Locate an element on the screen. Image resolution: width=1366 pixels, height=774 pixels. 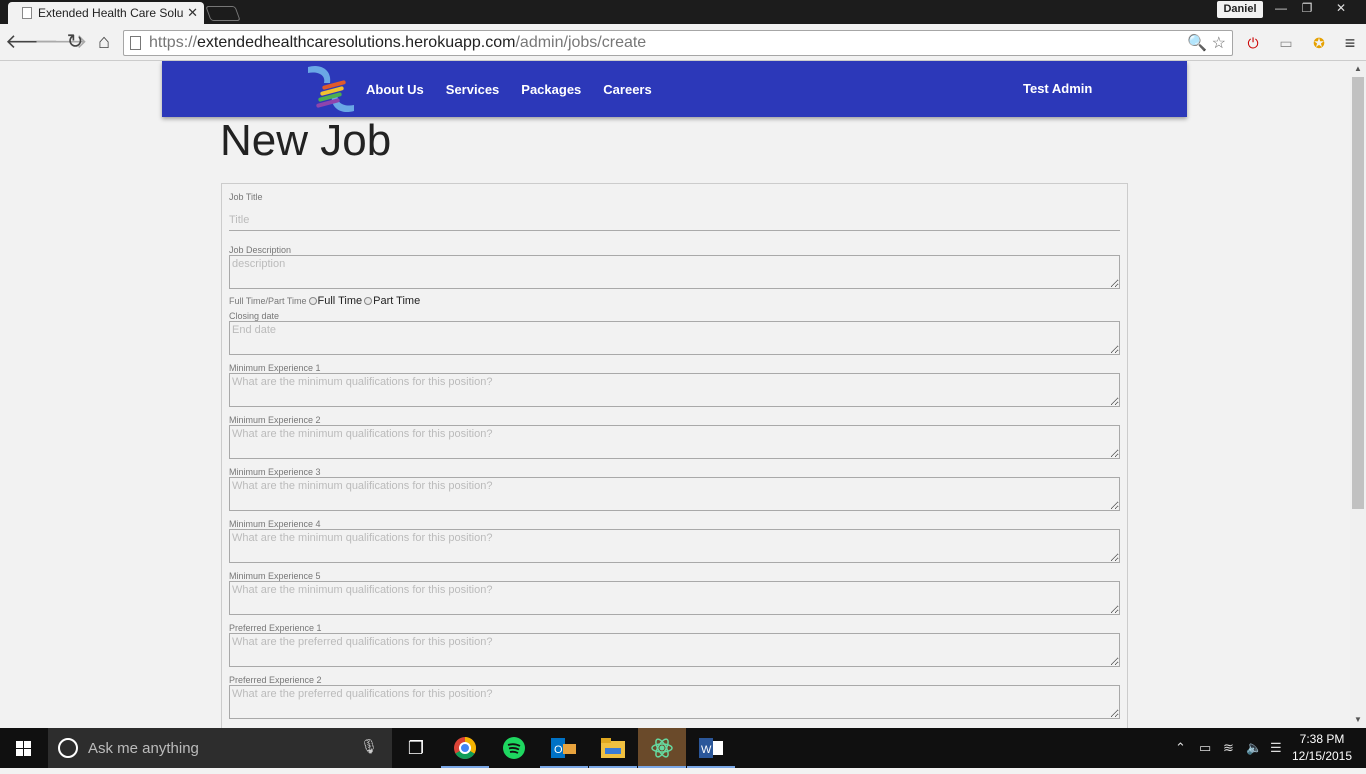
volume-icon: 🔈 is located at coordinates (1254, 748).